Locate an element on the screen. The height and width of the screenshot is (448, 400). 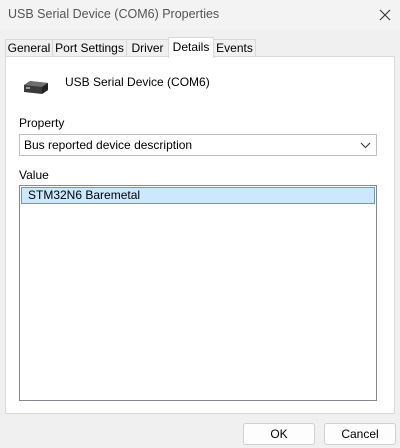
close-button is located at coordinates (385, 15).